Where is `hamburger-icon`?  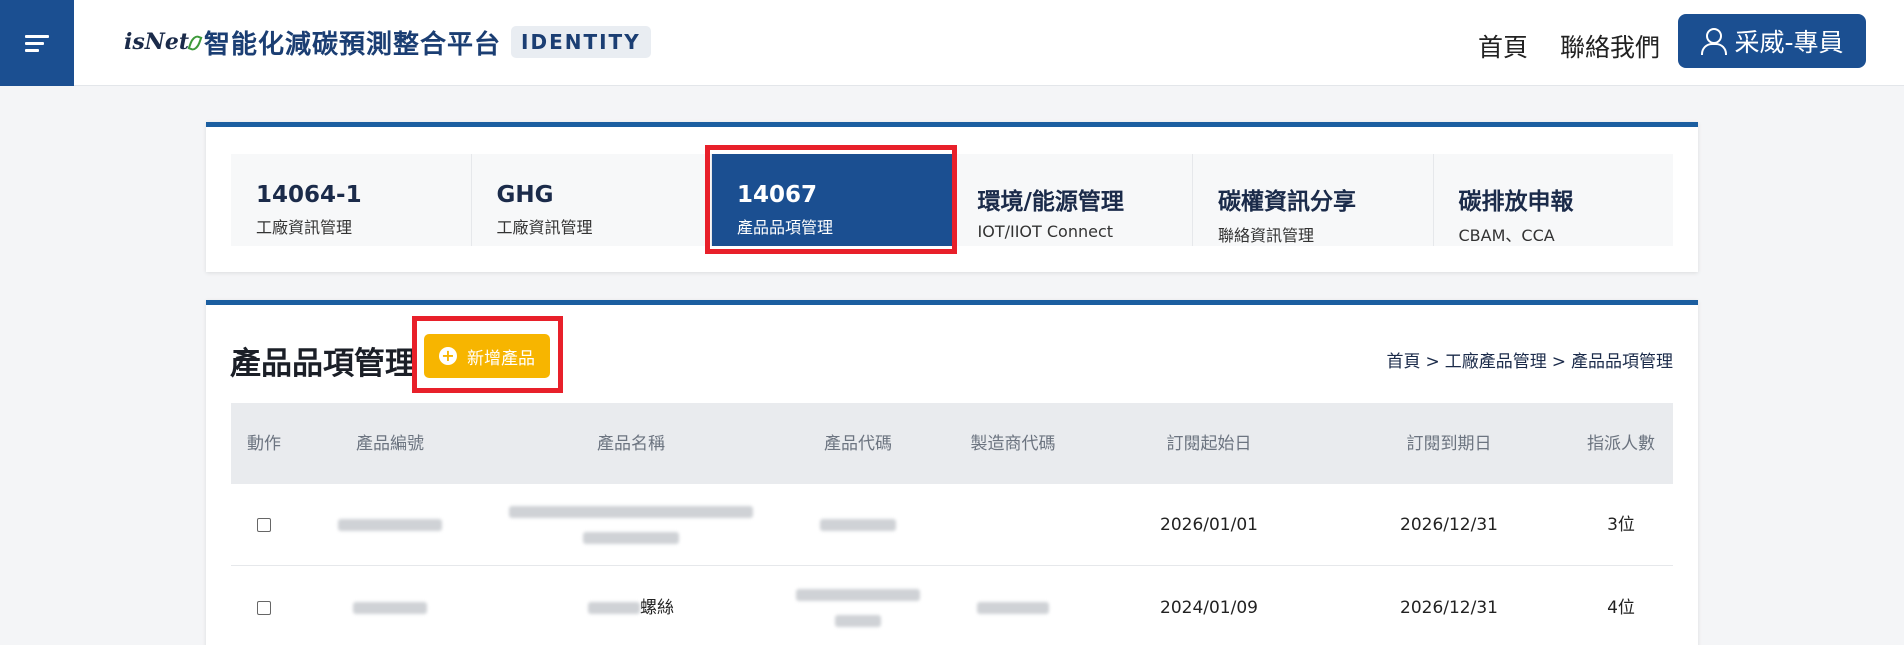 hamburger-icon is located at coordinates (37, 43).